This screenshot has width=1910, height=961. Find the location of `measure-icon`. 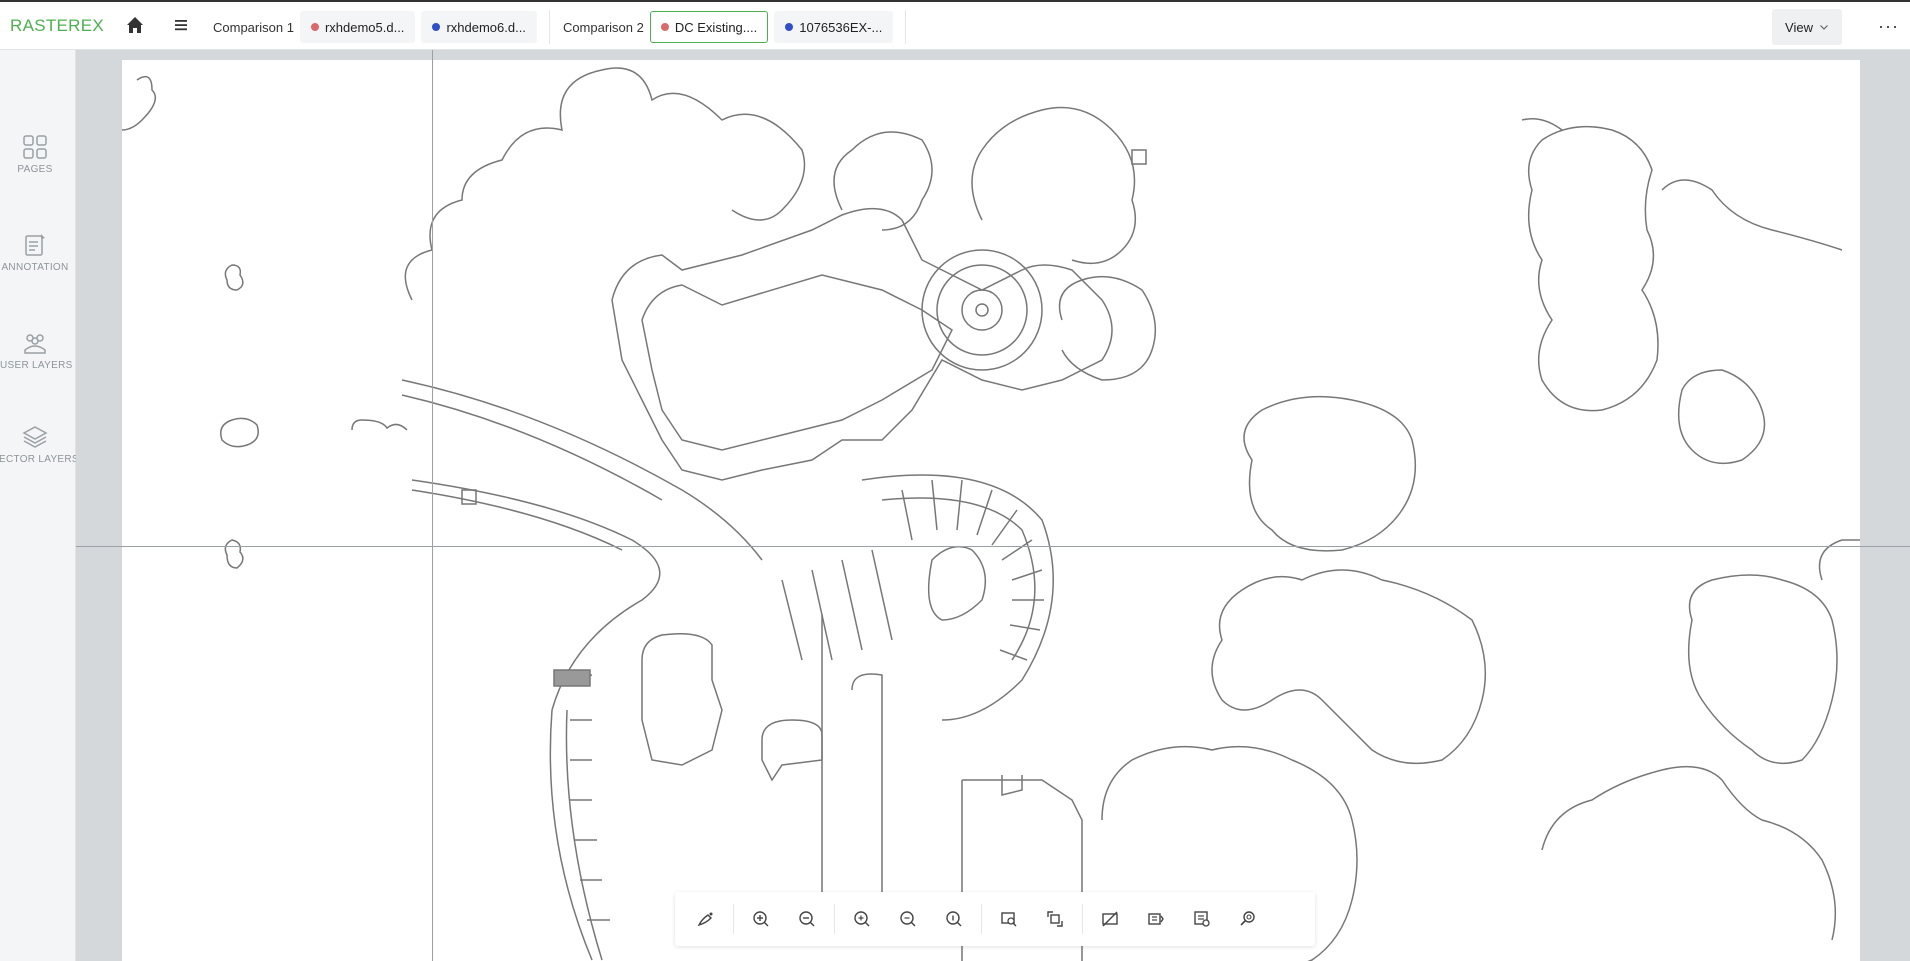

measure-icon is located at coordinates (1202, 919).